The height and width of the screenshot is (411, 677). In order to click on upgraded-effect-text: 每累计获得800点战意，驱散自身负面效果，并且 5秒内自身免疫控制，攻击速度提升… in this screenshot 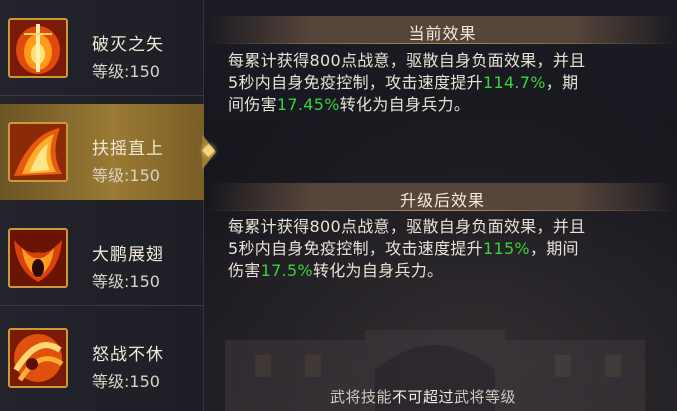, I will do `click(443, 249)`.